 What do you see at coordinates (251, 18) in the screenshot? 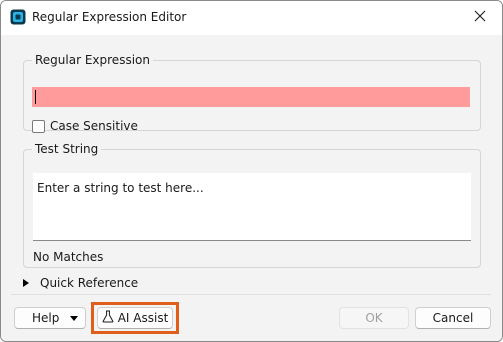
I see `title-bar: Regular Expression Editor` at bounding box center [251, 18].